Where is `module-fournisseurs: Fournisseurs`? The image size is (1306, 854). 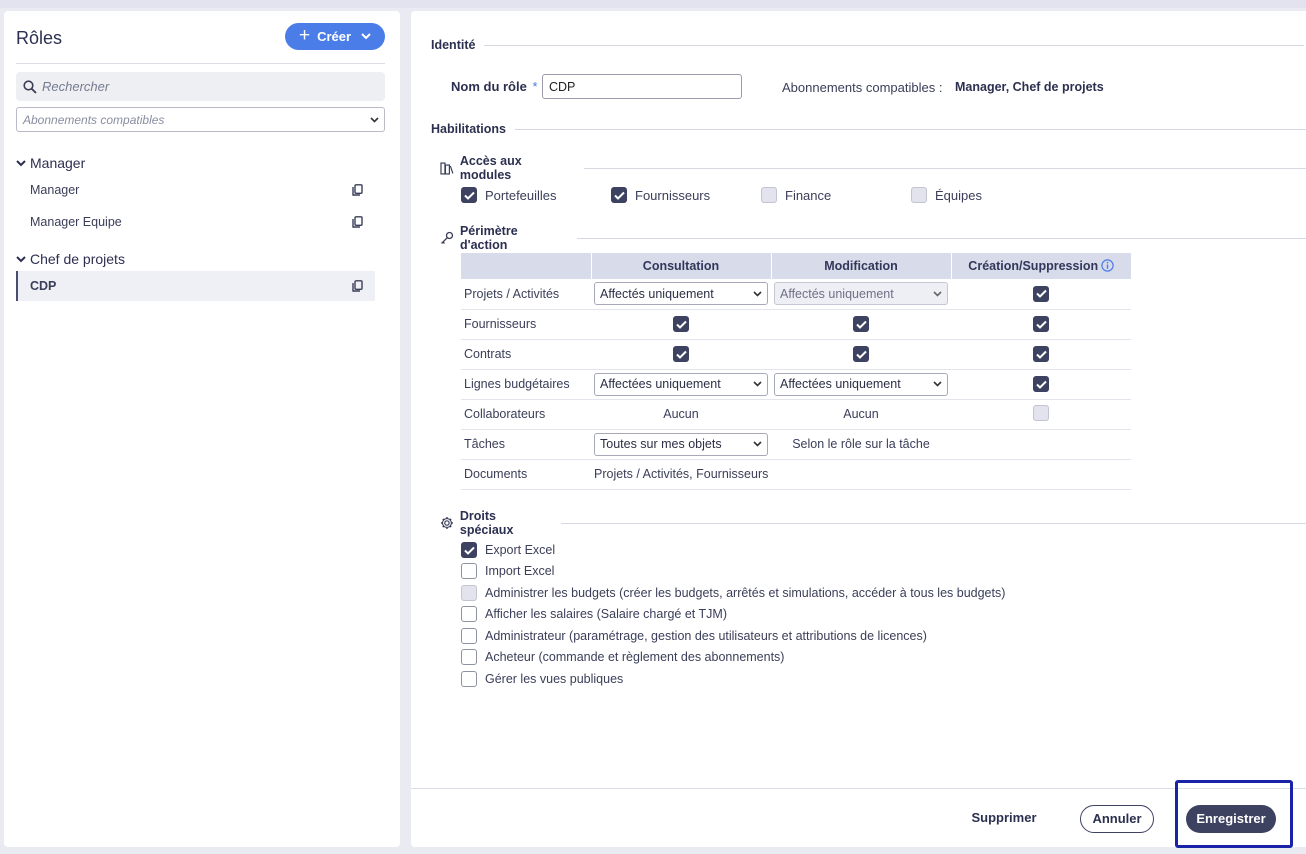
module-fournisseurs: Fournisseurs is located at coordinates (660, 195).